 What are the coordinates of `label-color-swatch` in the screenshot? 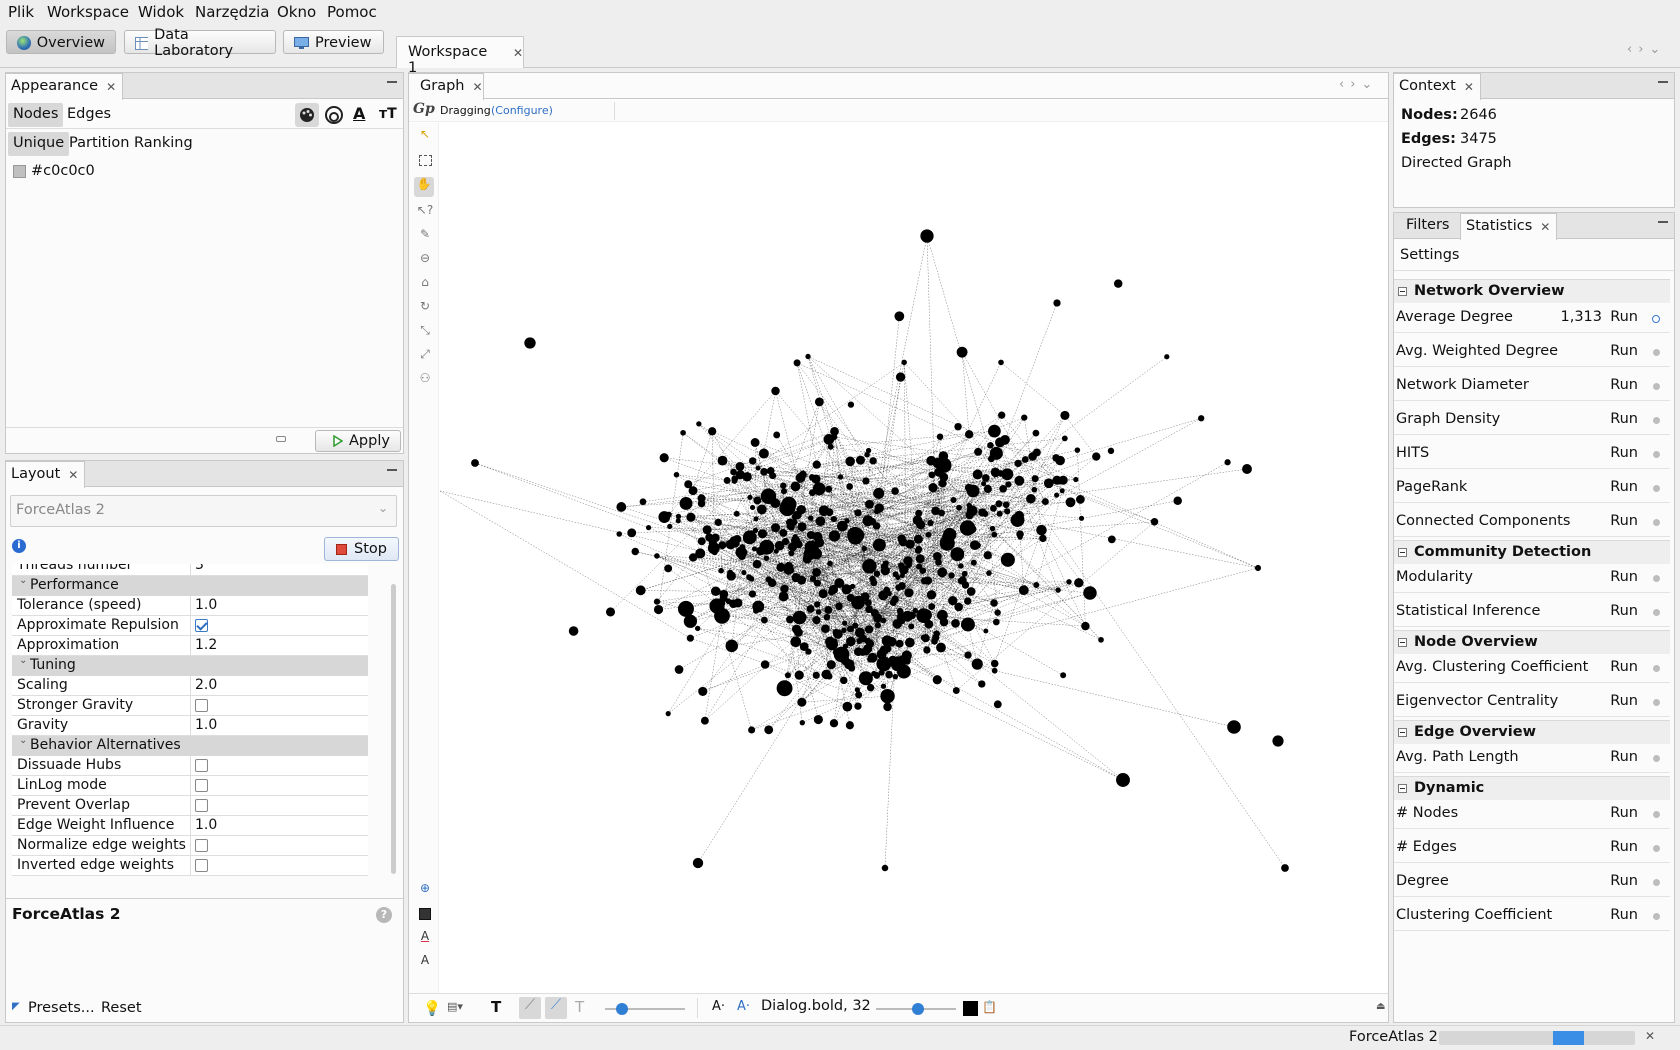 It's located at (970, 1008).